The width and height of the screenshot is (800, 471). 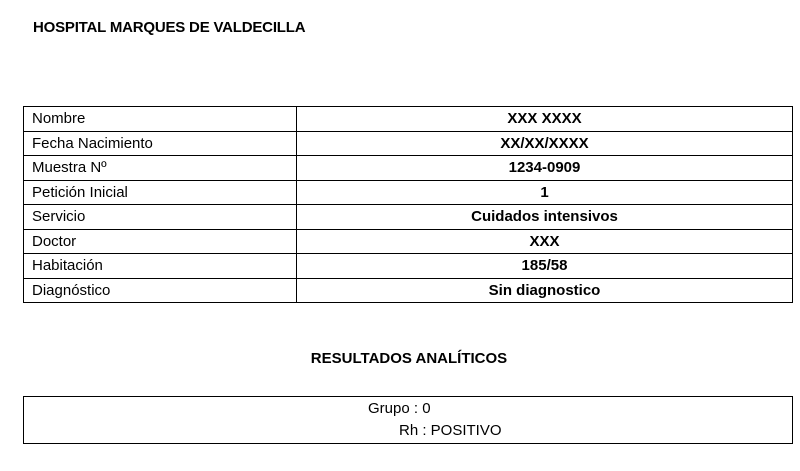 What do you see at coordinates (160, 241) in the screenshot?
I see `field-label-doctor: Doctor` at bounding box center [160, 241].